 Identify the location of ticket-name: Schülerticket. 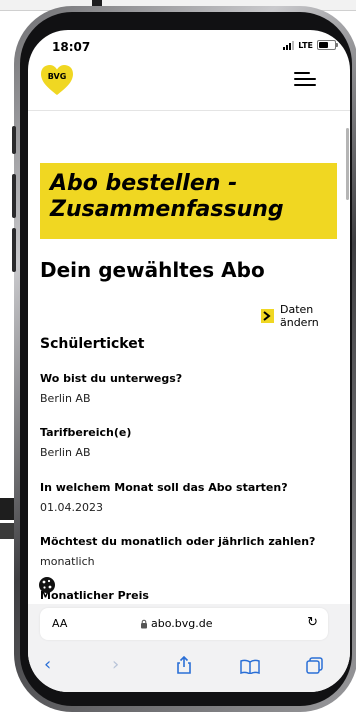
(92, 344).